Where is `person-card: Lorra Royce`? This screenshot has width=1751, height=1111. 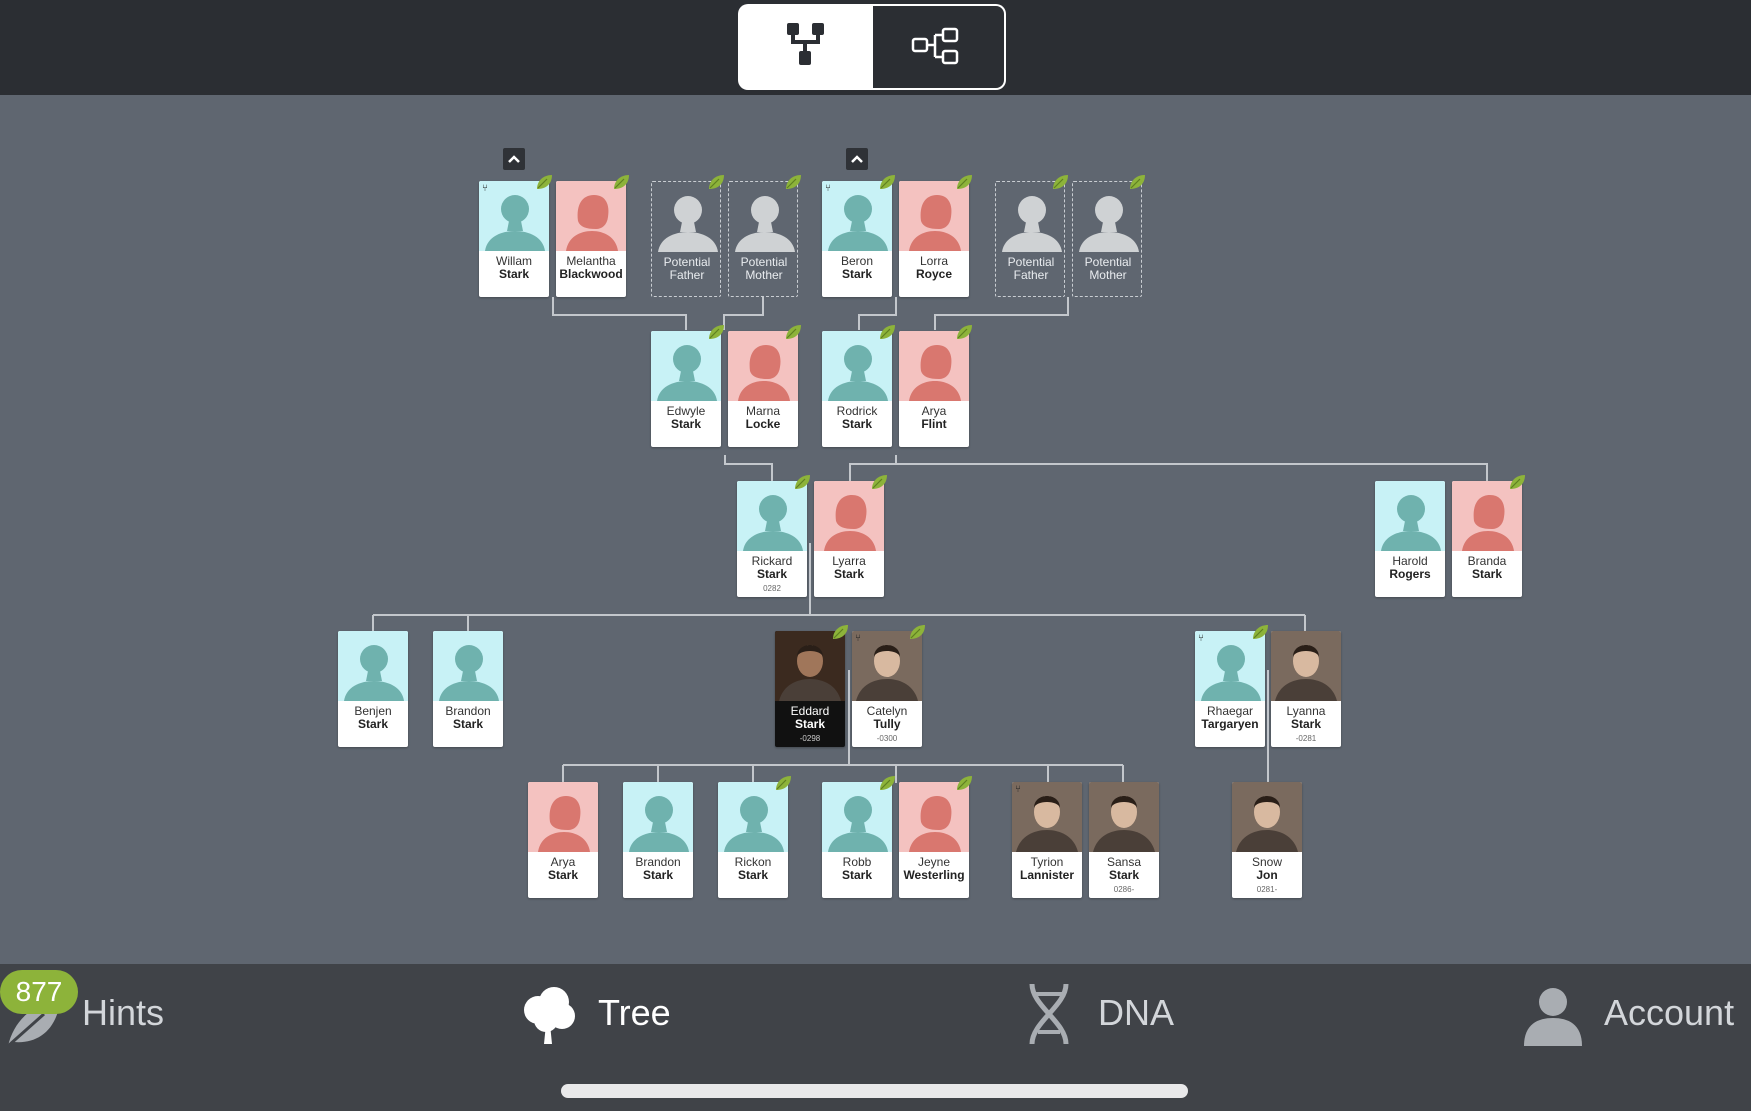 person-card: Lorra Royce is located at coordinates (934, 239).